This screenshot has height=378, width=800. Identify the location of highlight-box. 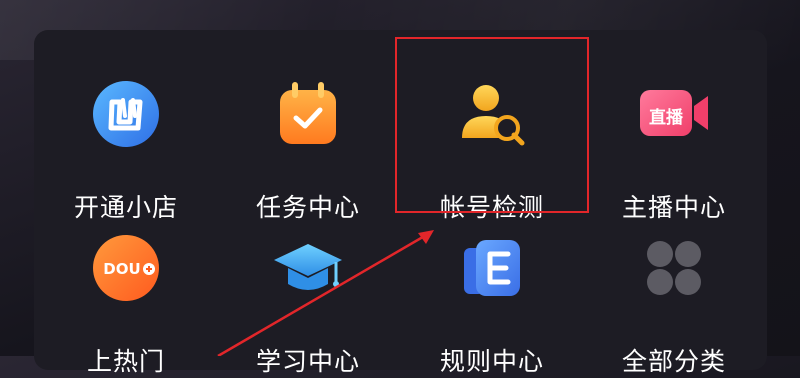
(492, 125).